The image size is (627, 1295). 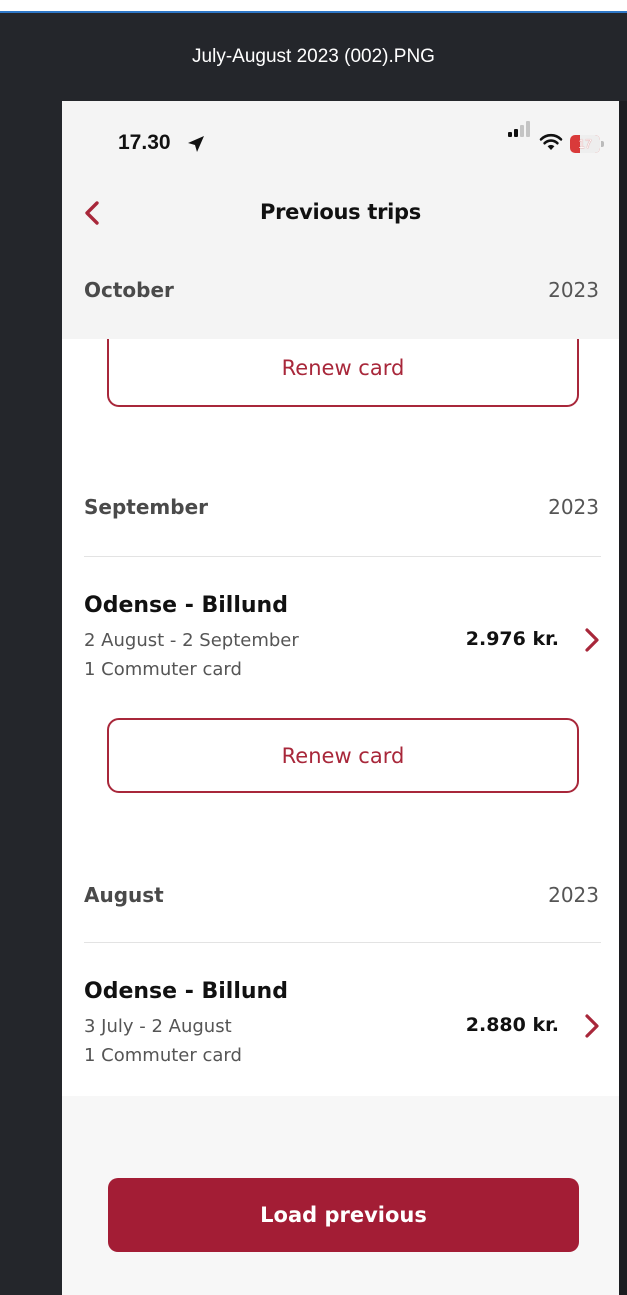 I want to click on battery-level: 17, so click(x=585, y=144).